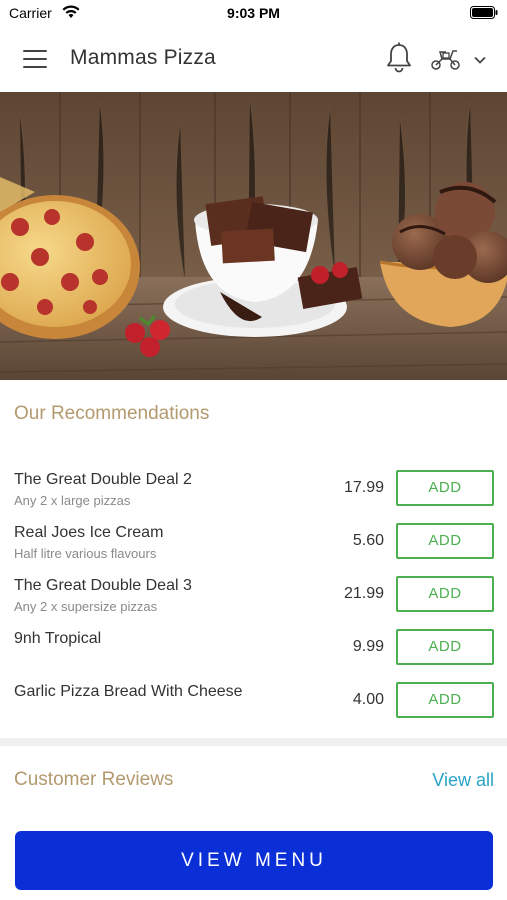 The image size is (507, 900). What do you see at coordinates (72, 500) in the screenshot?
I see `item-description: Any 2 x large pizzas` at bounding box center [72, 500].